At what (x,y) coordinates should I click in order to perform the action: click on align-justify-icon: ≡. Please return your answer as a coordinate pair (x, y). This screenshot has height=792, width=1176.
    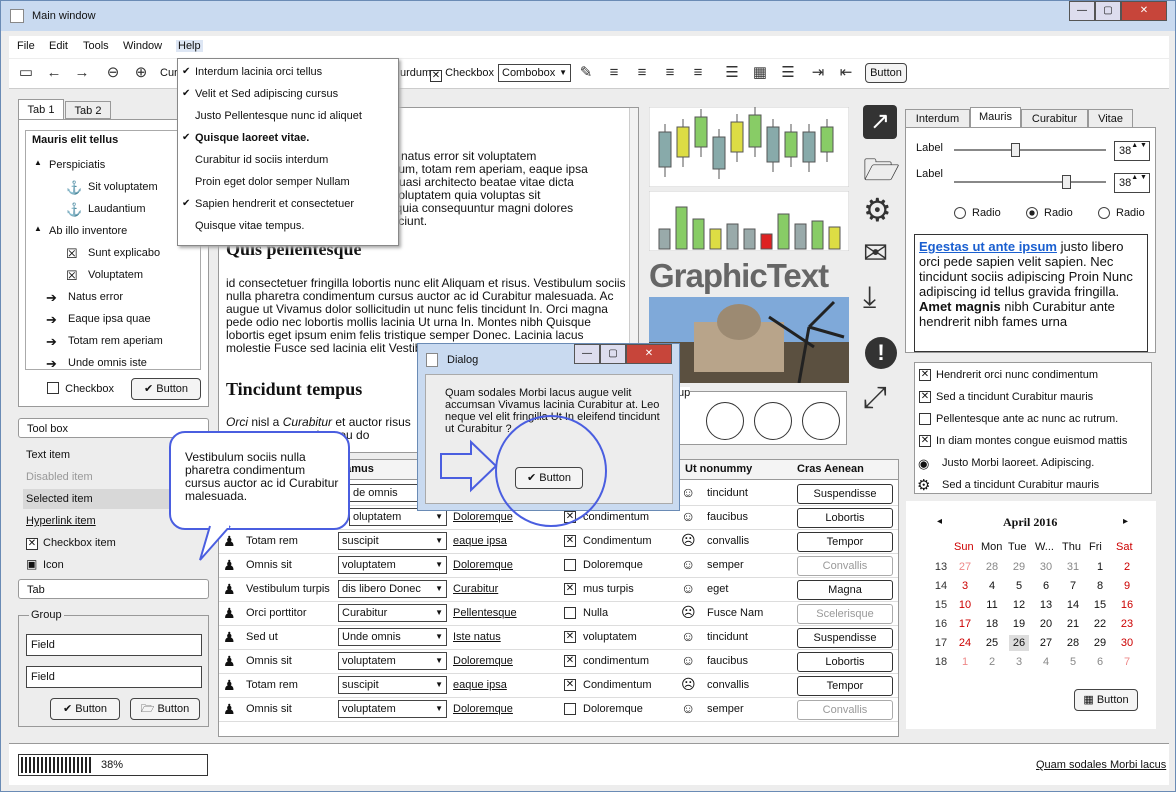
    Looking at the image, I should click on (614, 73).